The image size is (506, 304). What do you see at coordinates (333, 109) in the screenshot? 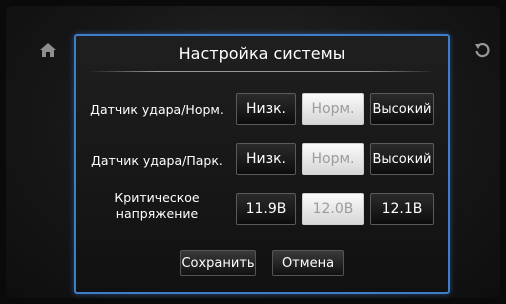
I see `shock-normal-normal-button: Норм.` at bounding box center [333, 109].